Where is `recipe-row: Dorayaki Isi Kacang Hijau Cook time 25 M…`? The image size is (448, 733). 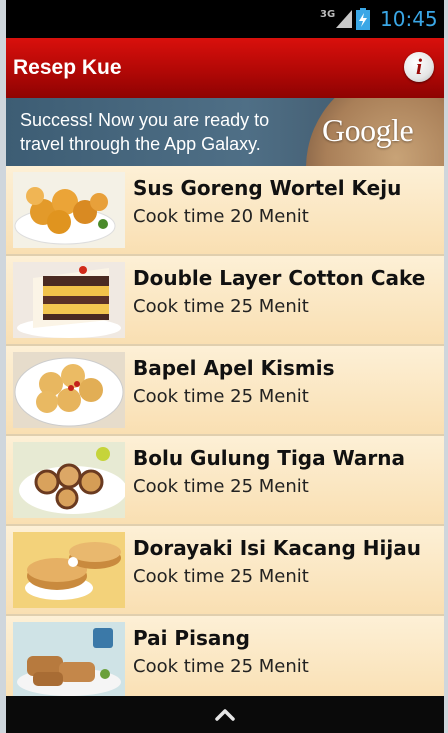 recipe-row: Dorayaki Isi Kacang Hijau Cook time 25 M… is located at coordinates (225, 571).